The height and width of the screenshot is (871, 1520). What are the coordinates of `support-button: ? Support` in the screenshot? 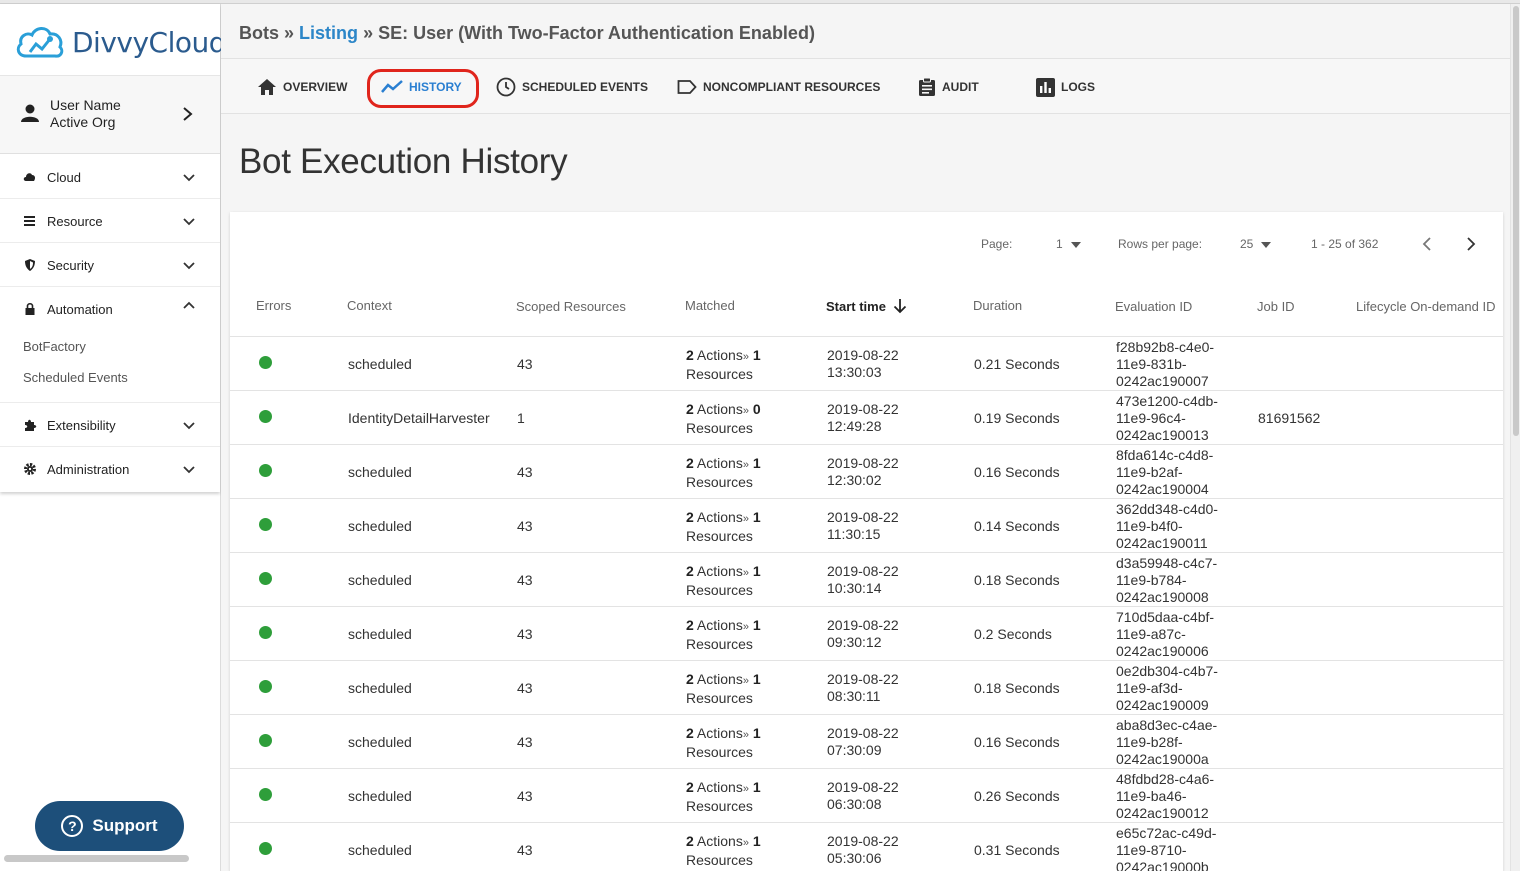 It's located at (109, 826).